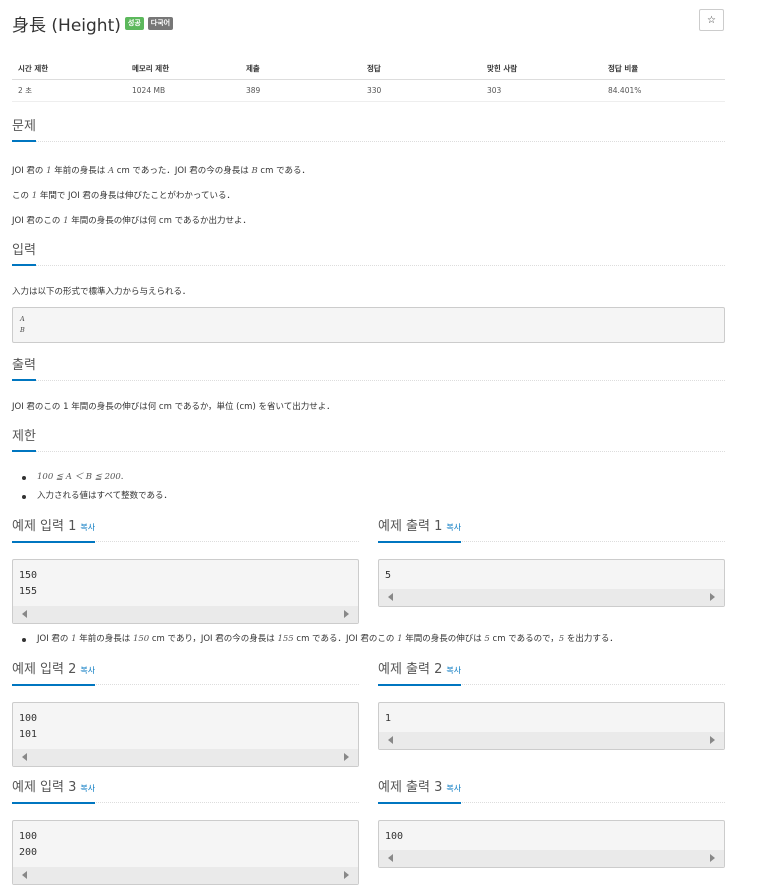  Describe the element at coordinates (22, 319) in the screenshot. I see `input-format-line-a: A` at that location.